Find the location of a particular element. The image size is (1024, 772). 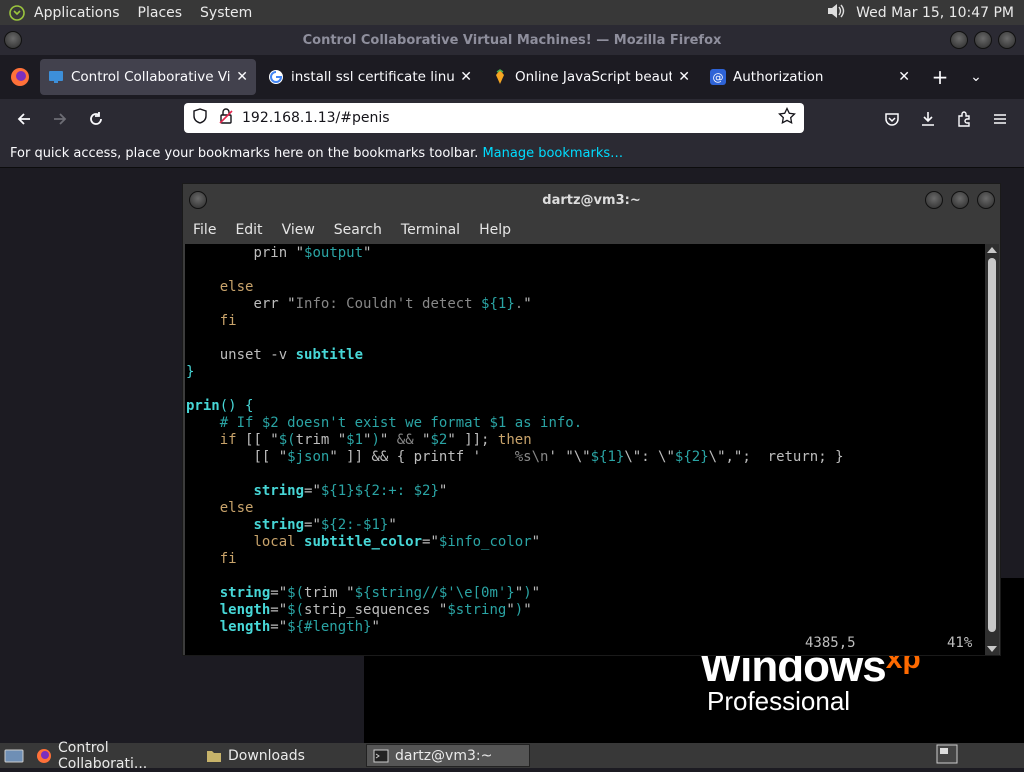

scroll-down-arrow is located at coordinates (992, 649).